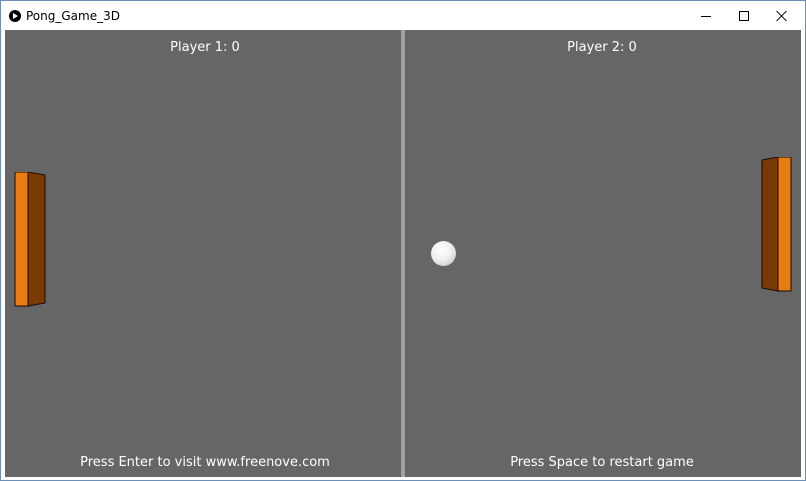 The width and height of the screenshot is (806, 481). I want to click on player2-score: Player 2: 0, so click(602, 47).